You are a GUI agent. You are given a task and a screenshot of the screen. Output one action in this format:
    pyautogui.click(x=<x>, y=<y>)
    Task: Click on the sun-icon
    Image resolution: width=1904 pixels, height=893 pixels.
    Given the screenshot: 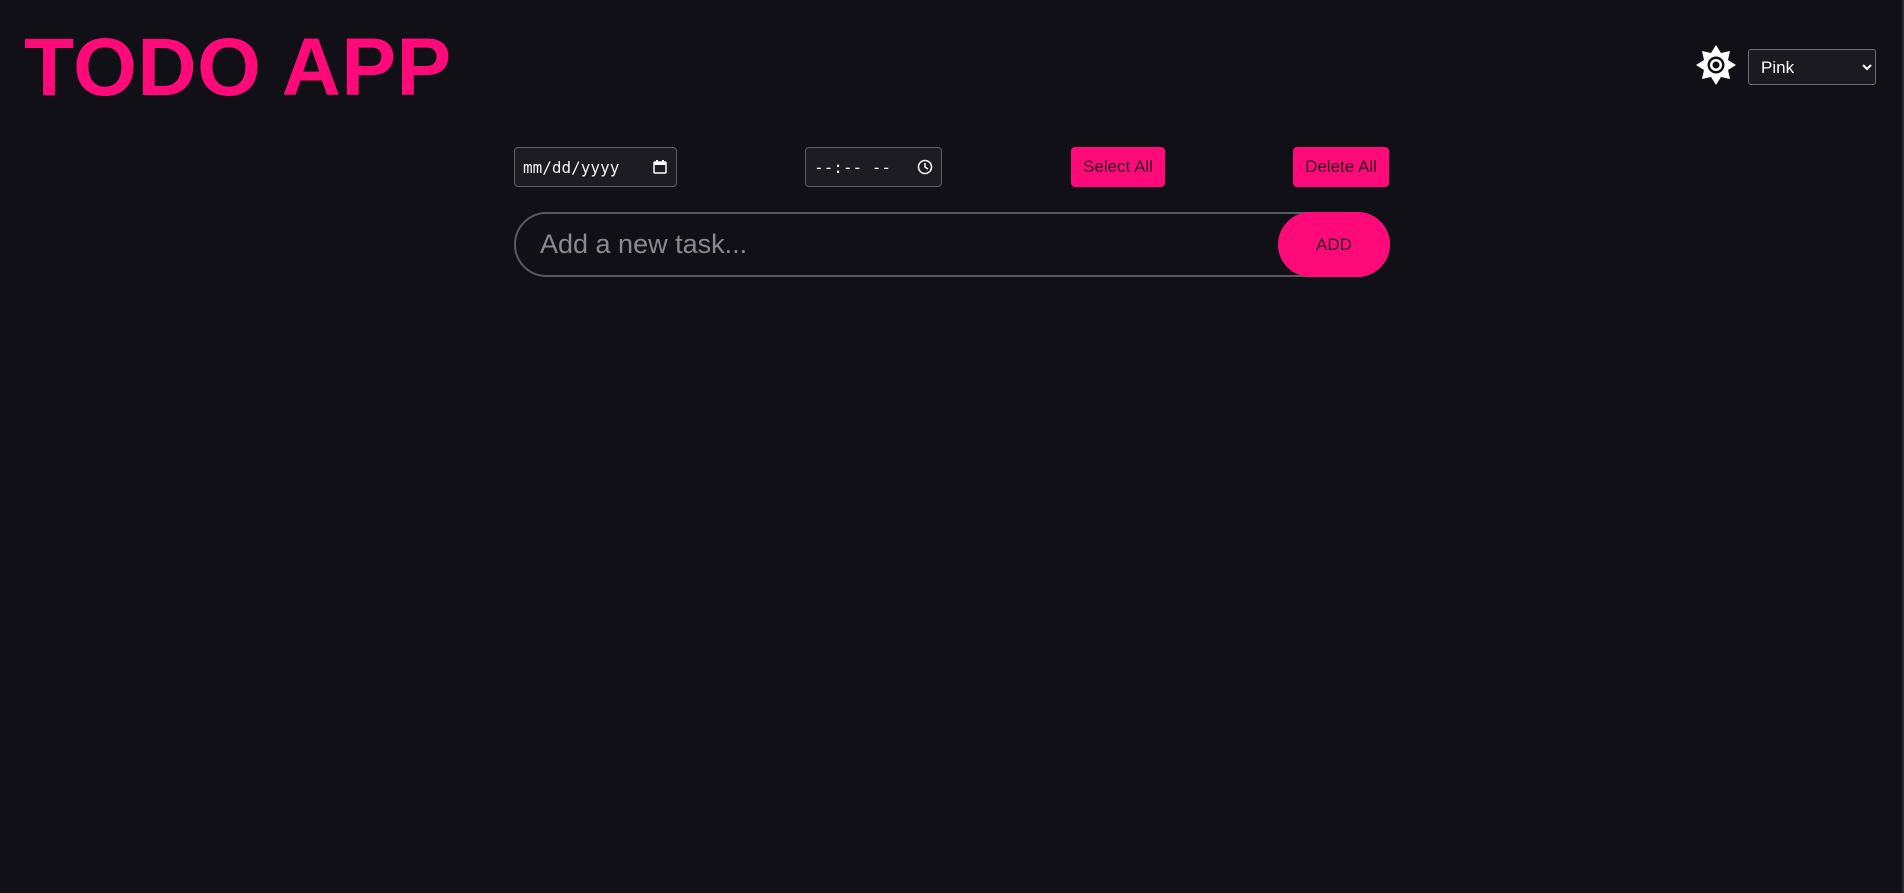 What is the action you would take?
    pyautogui.click(x=1716, y=67)
    